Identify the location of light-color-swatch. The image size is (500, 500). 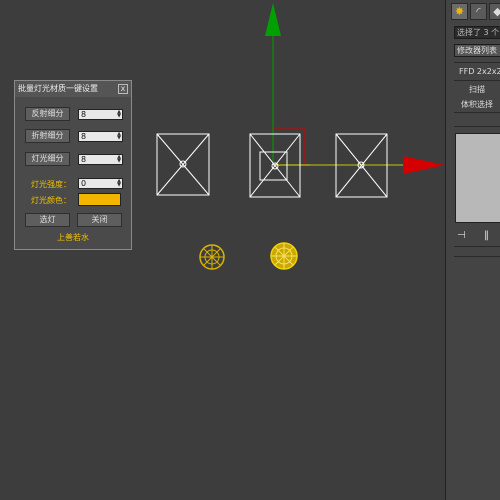
(99, 199).